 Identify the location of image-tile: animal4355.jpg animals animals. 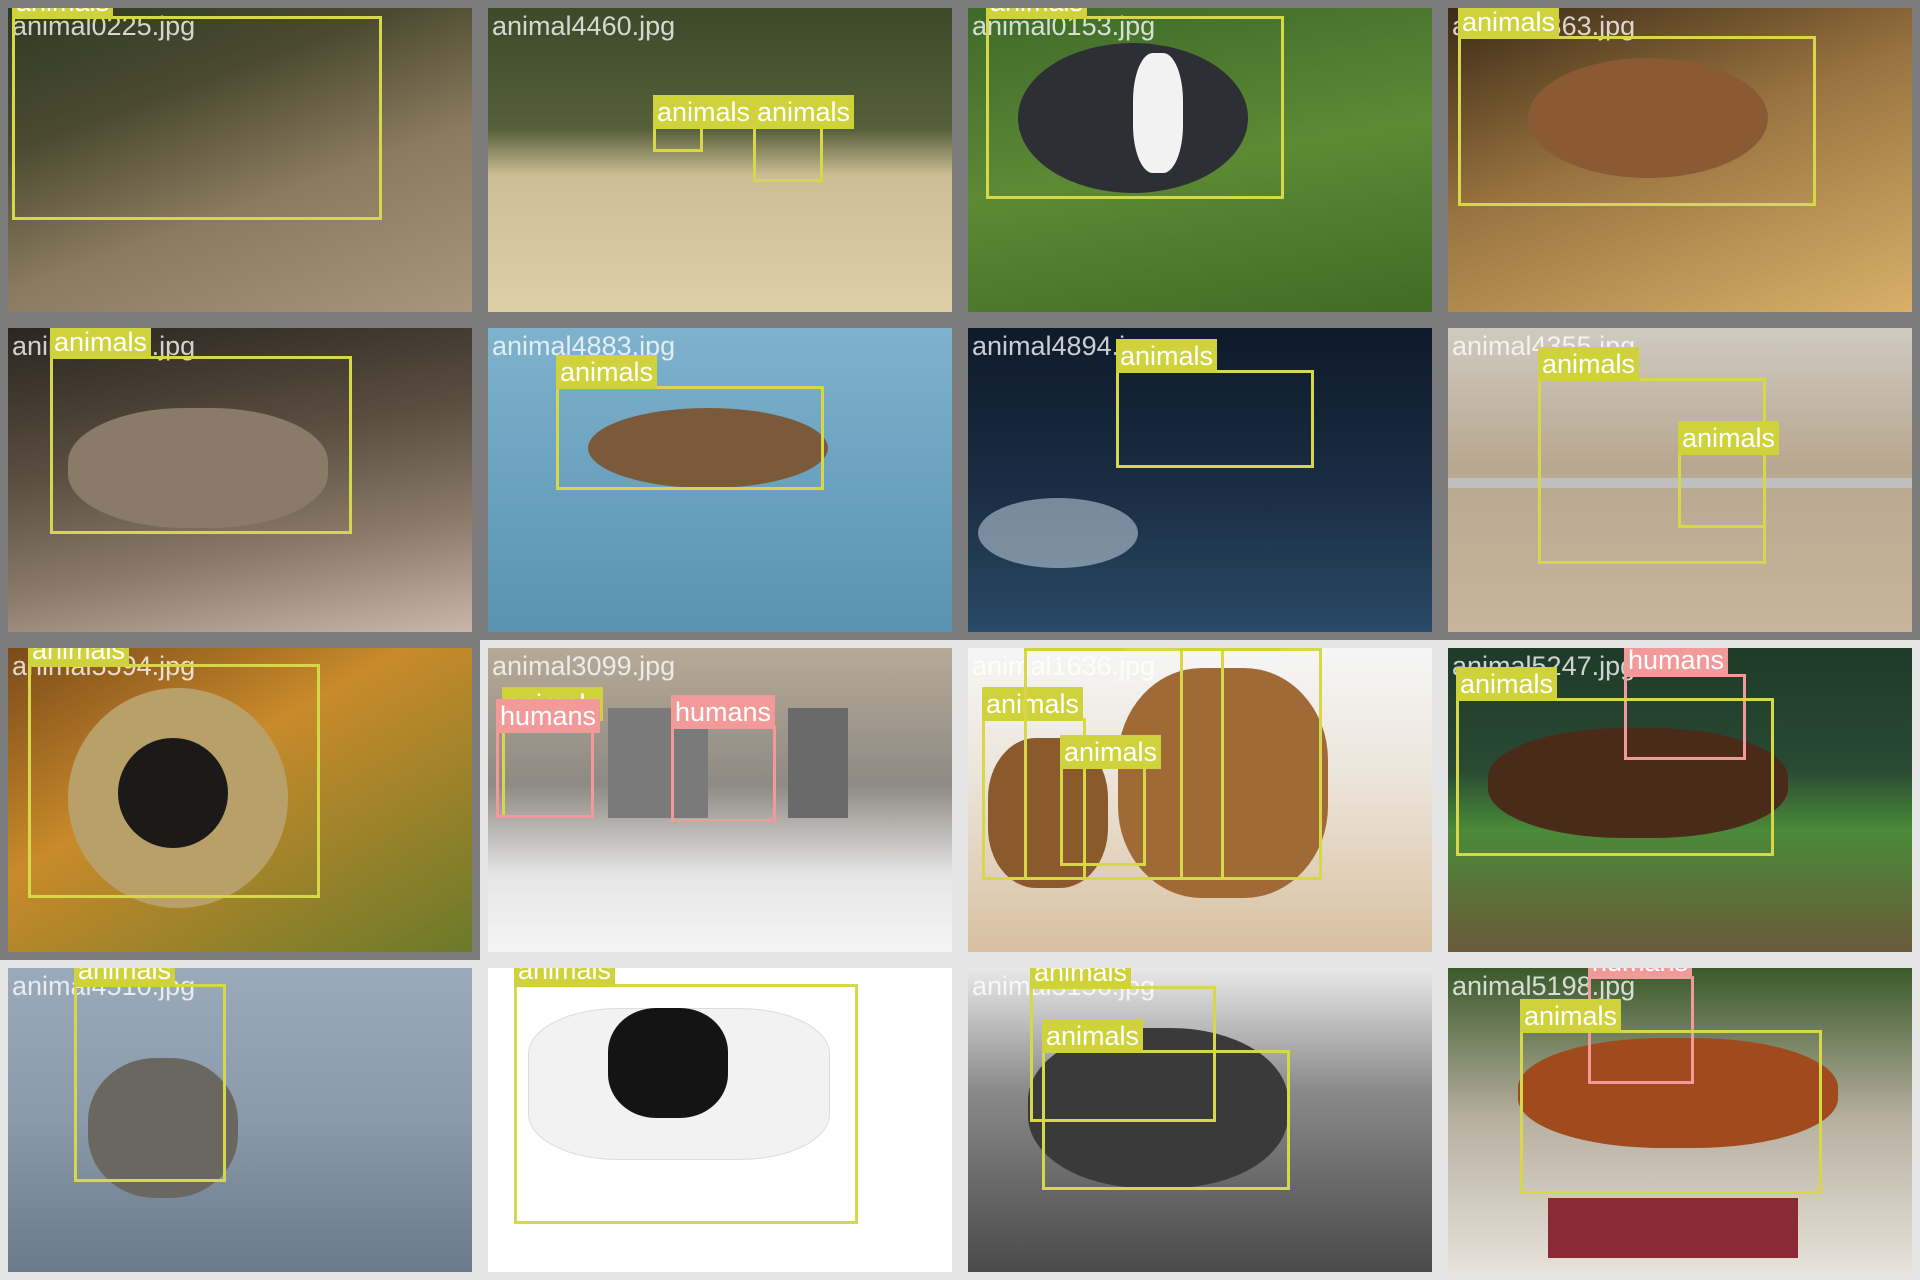
(1680, 480).